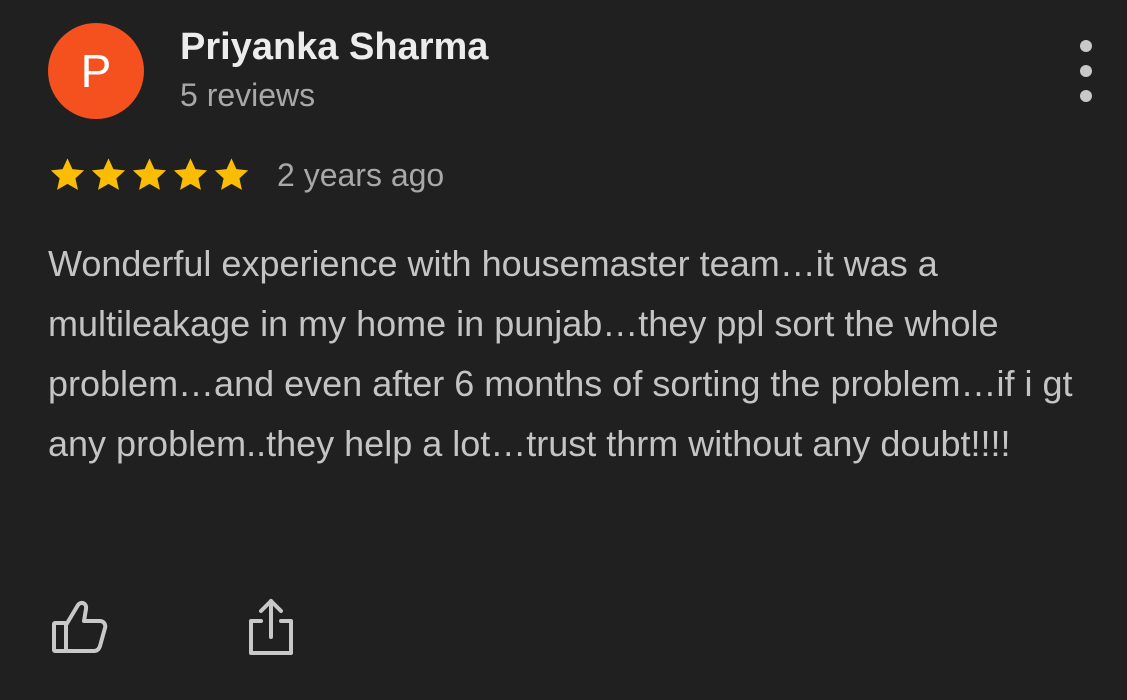 This screenshot has width=1127, height=700. Describe the element at coordinates (248, 95) in the screenshot. I see `reviewer-review-count: 5 reviews` at that location.